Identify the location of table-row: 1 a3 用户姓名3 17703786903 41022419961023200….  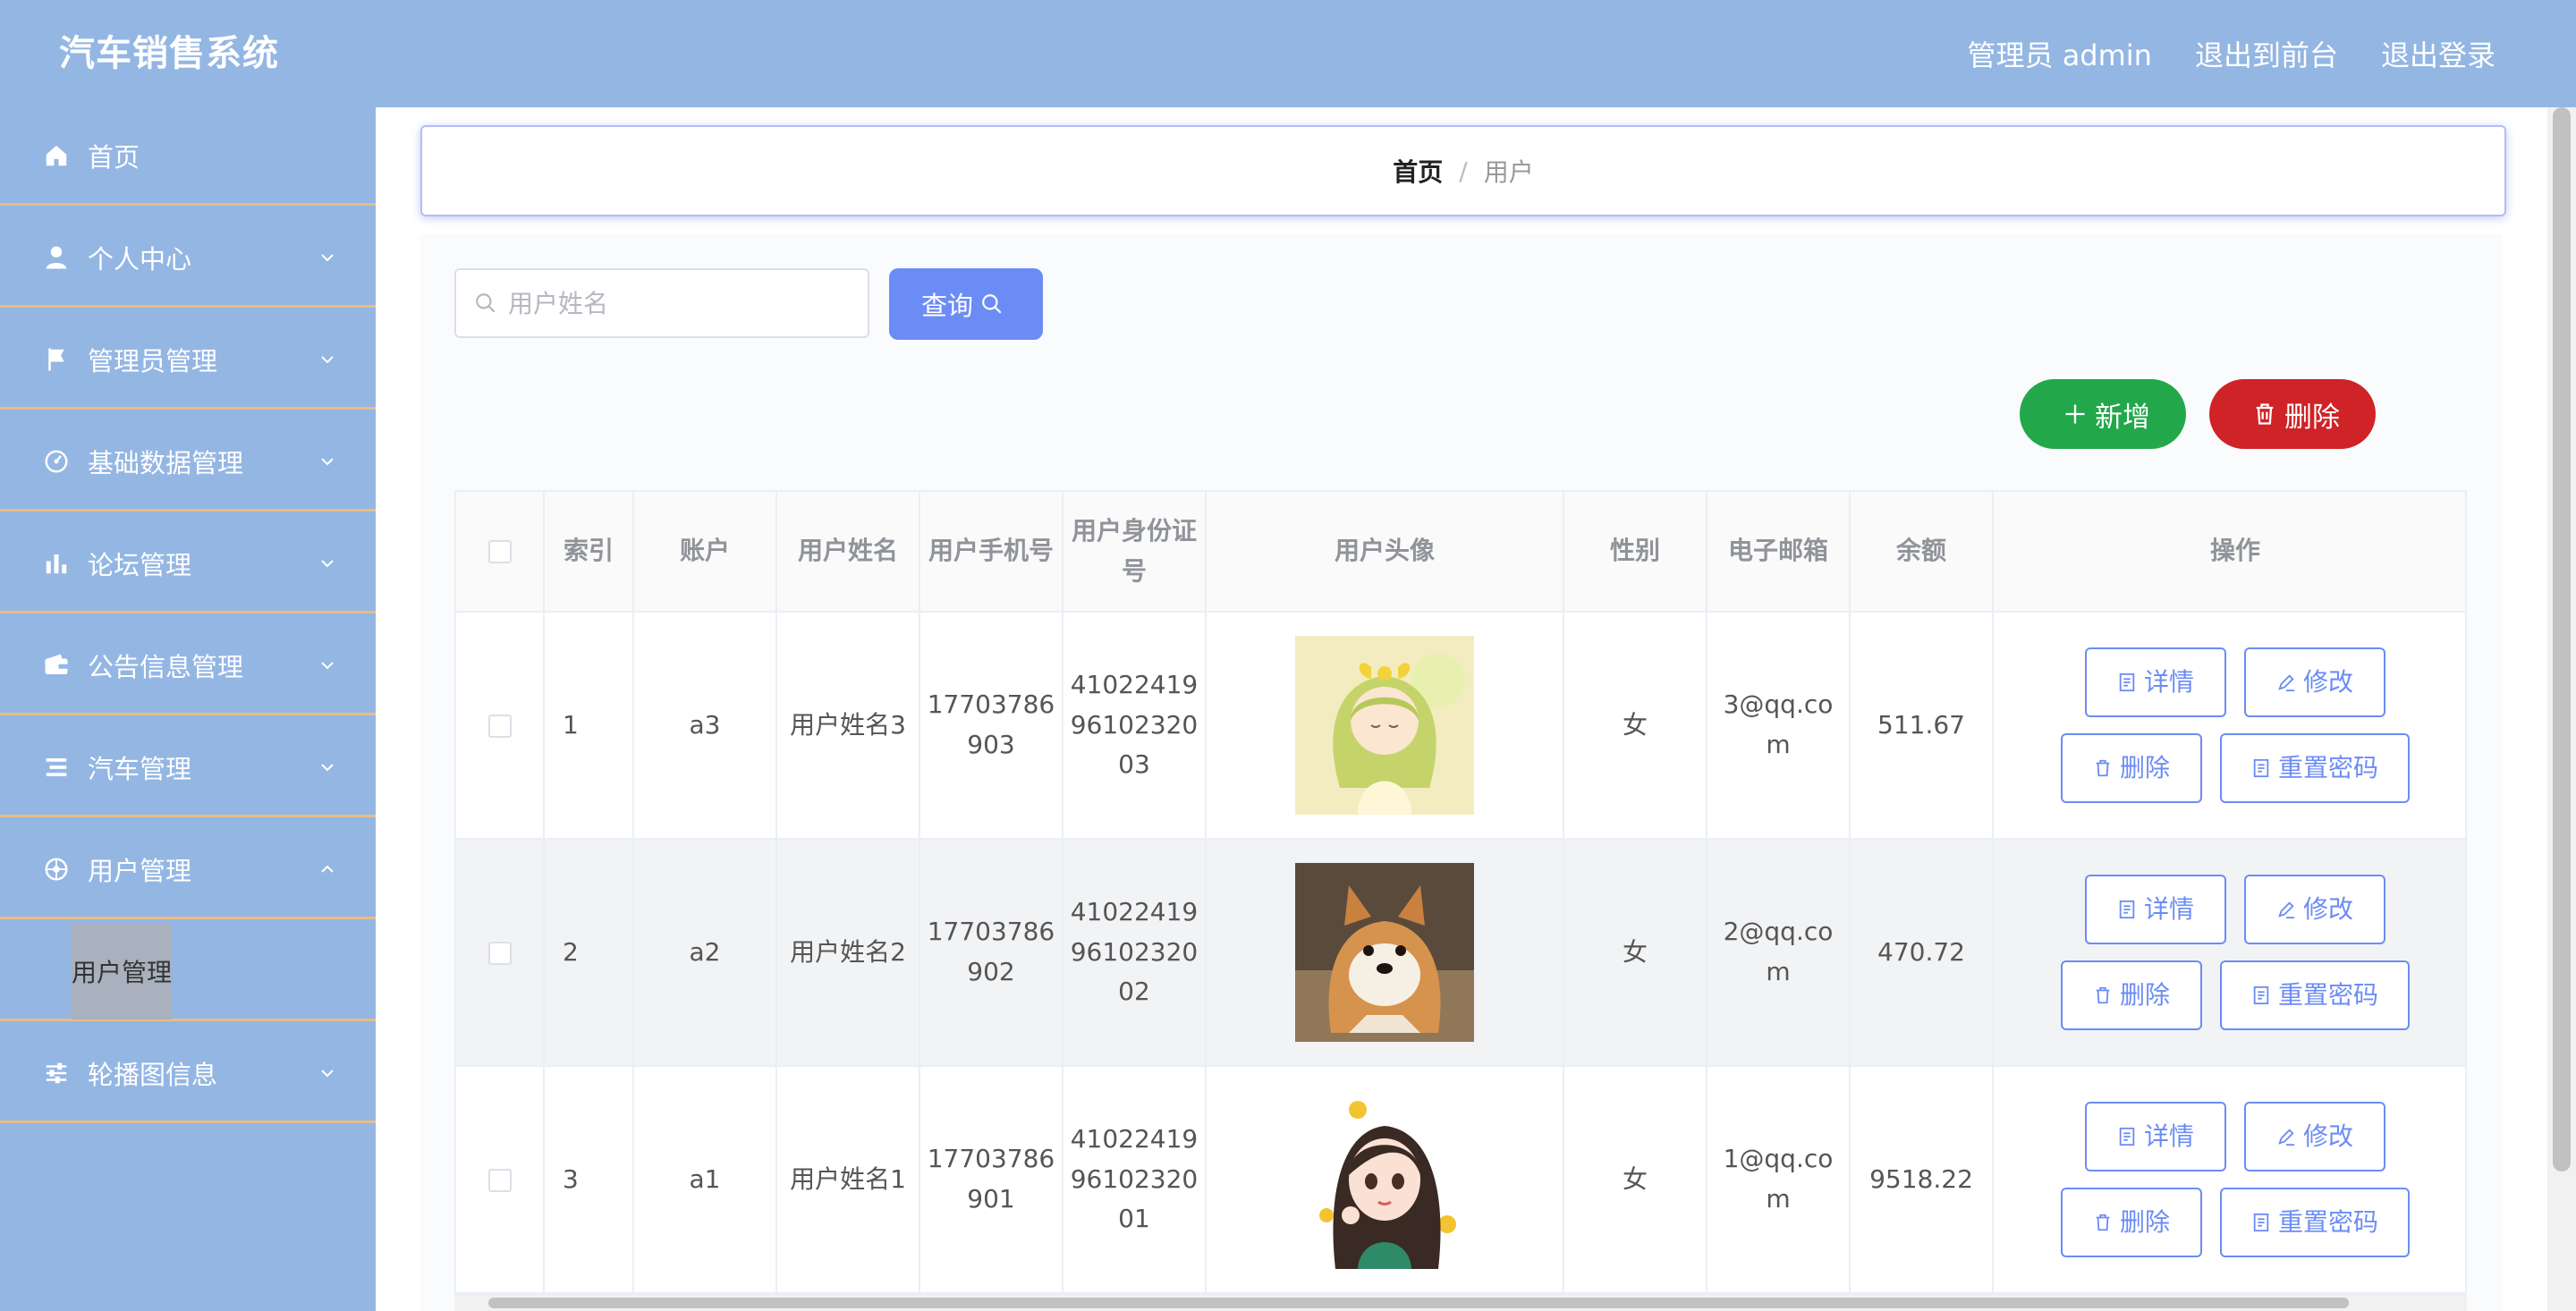
(1460, 726).